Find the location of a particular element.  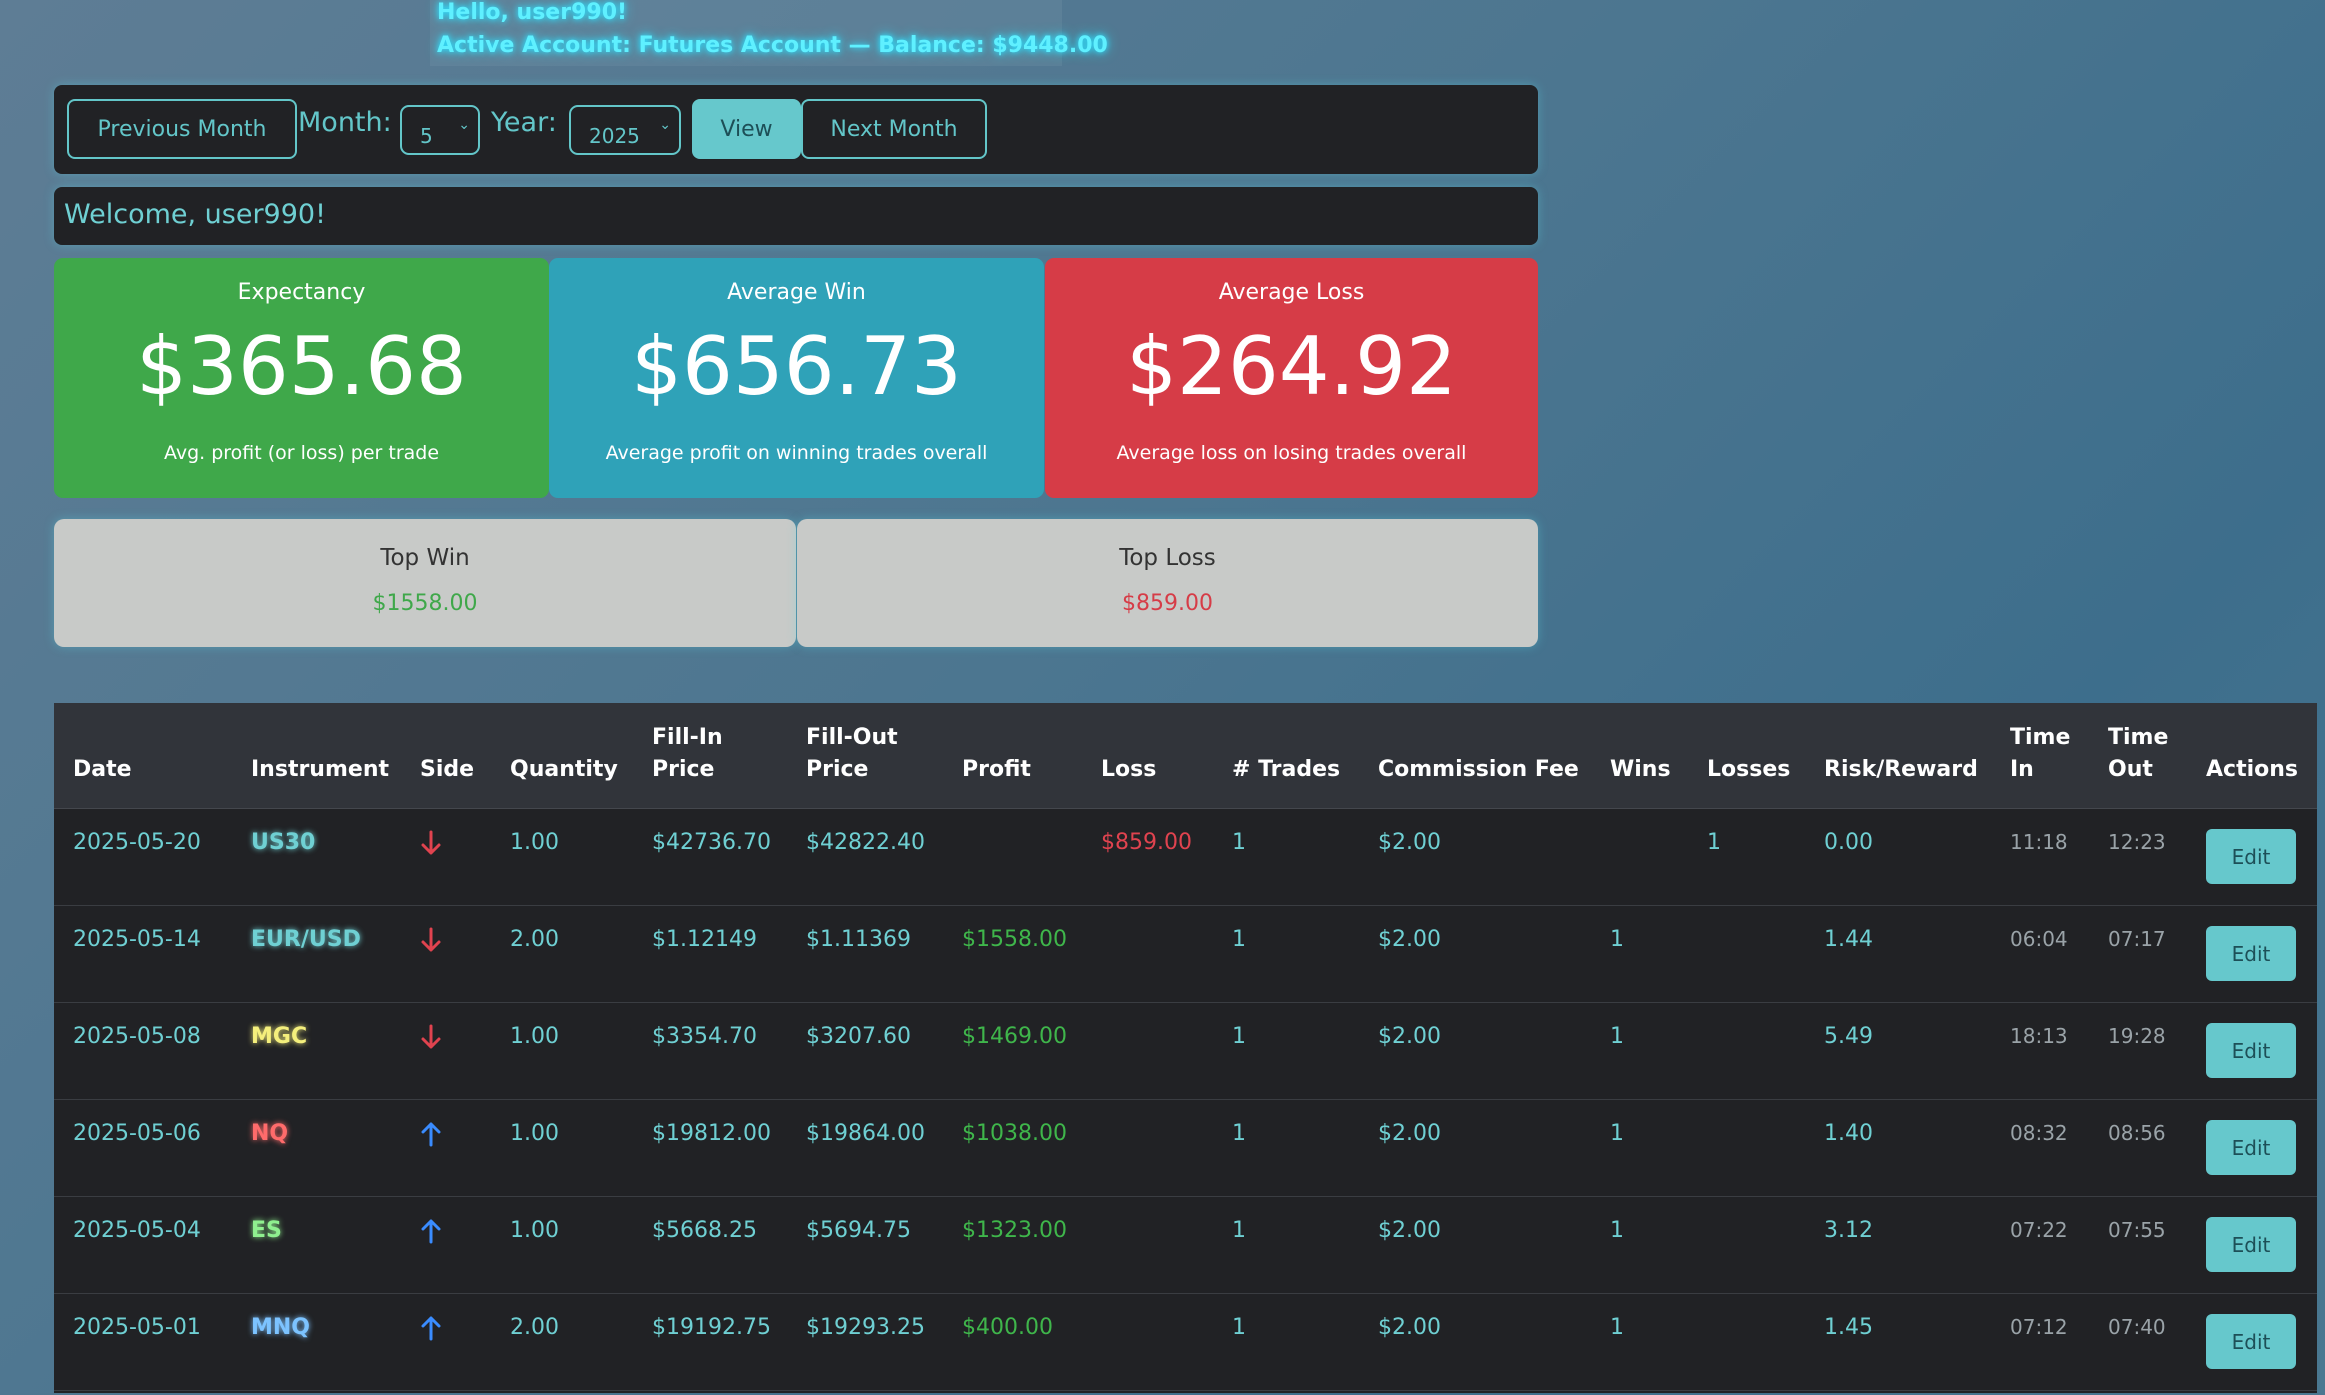

cell-instrument: US30 is located at coordinates (283, 842).